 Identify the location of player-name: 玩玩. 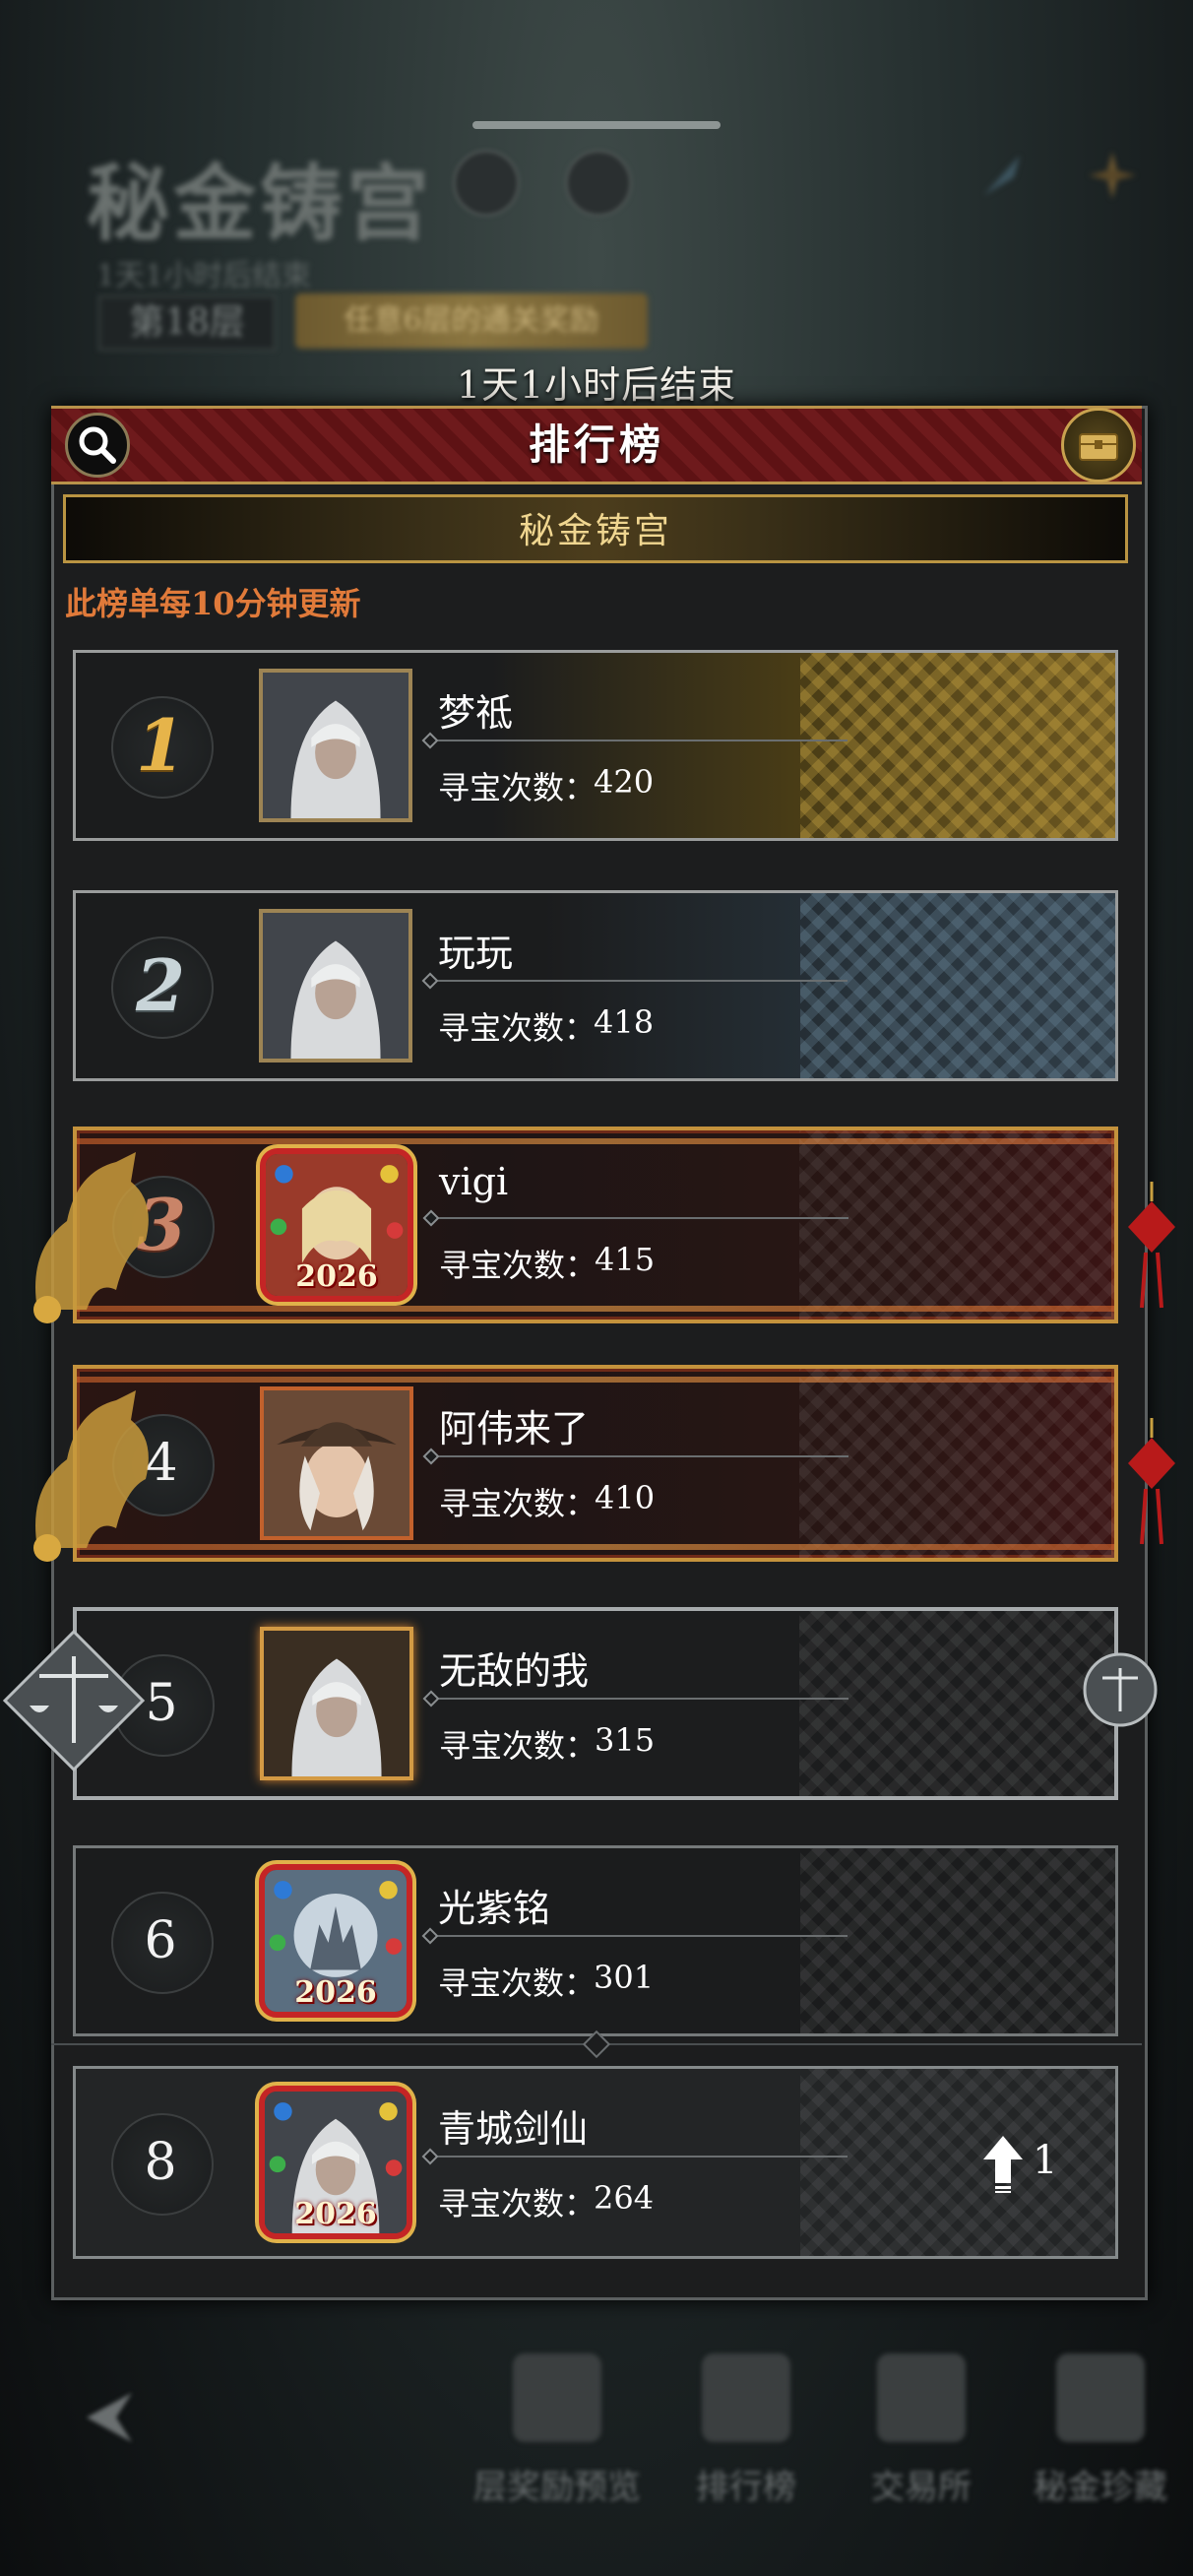
(476, 953).